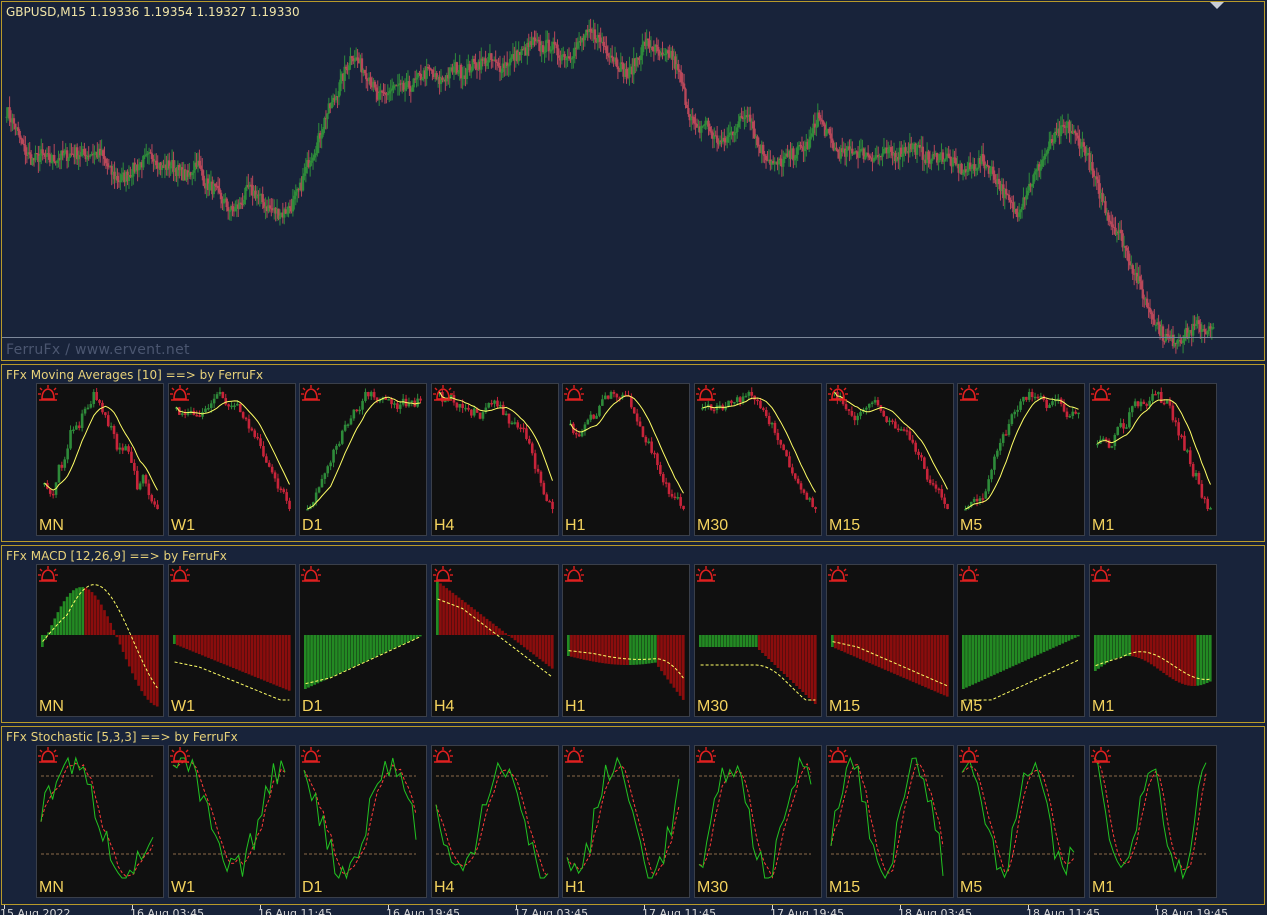  What do you see at coordinates (1217, 5) in the screenshot?
I see `chart-shift-marker-icon` at bounding box center [1217, 5].